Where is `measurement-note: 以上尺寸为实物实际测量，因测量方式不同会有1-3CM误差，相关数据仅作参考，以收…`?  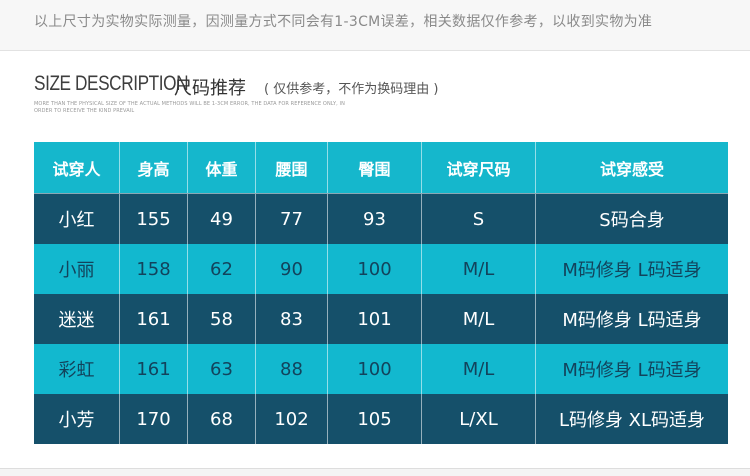
measurement-note: 以上尺寸为实物实际测量，因测量方式不同会有1-3CM误差，相关数据仅作参考，以收… is located at coordinates (343, 22).